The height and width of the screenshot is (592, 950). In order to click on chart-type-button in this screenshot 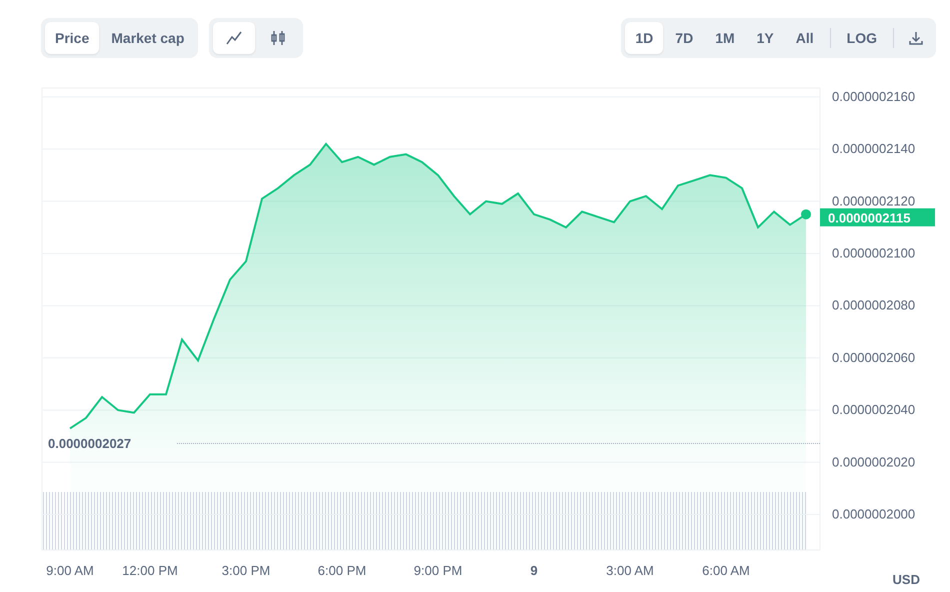, I will do `click(234, 38)`.